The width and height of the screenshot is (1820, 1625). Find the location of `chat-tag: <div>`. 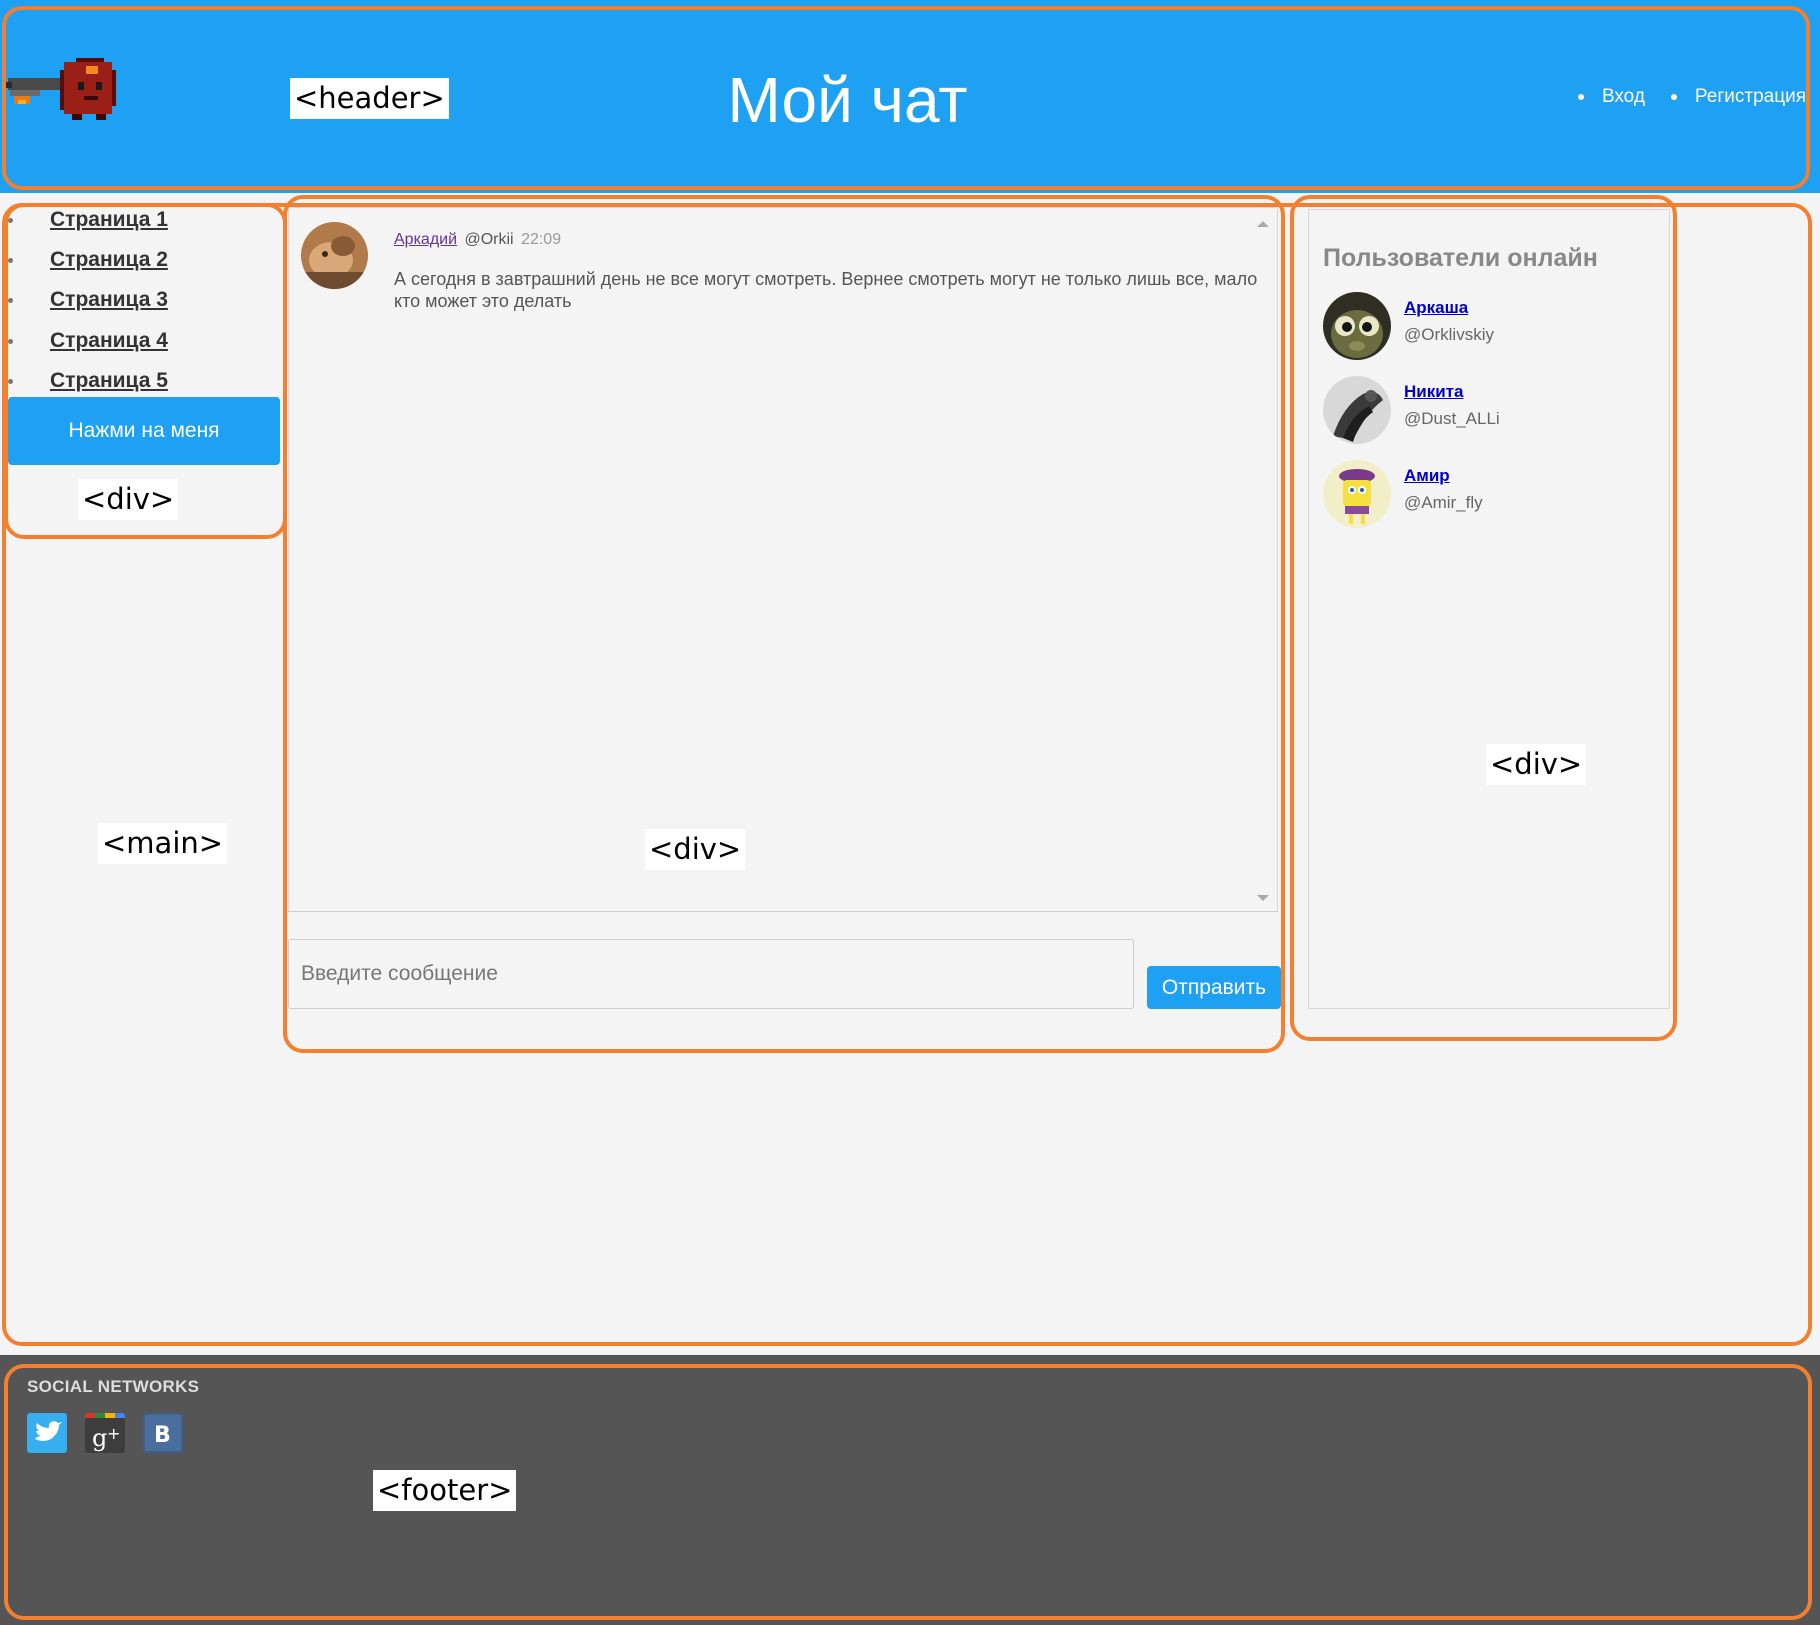

chat-tag: <div> is located at coordinates (695, 849).